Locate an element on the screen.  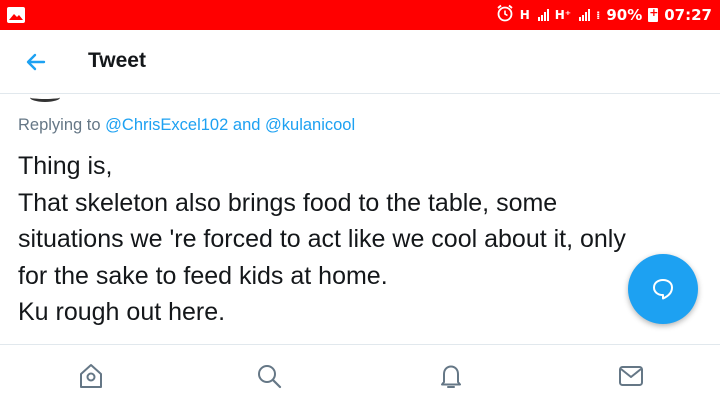
replying-to-label: Replying to is located at coordinates (59, 125).